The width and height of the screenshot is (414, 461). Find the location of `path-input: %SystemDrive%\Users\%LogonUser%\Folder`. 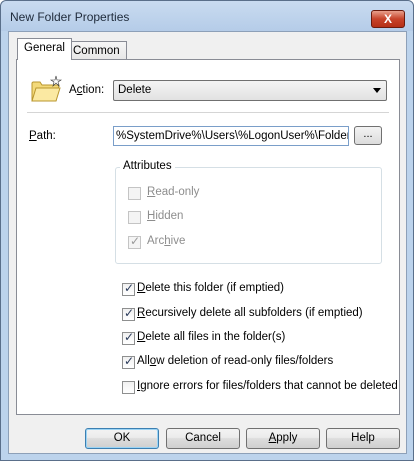

path-input: %SystemDrive%\Users\%LogonUser%\Folder is located at coordinates (231, 136).